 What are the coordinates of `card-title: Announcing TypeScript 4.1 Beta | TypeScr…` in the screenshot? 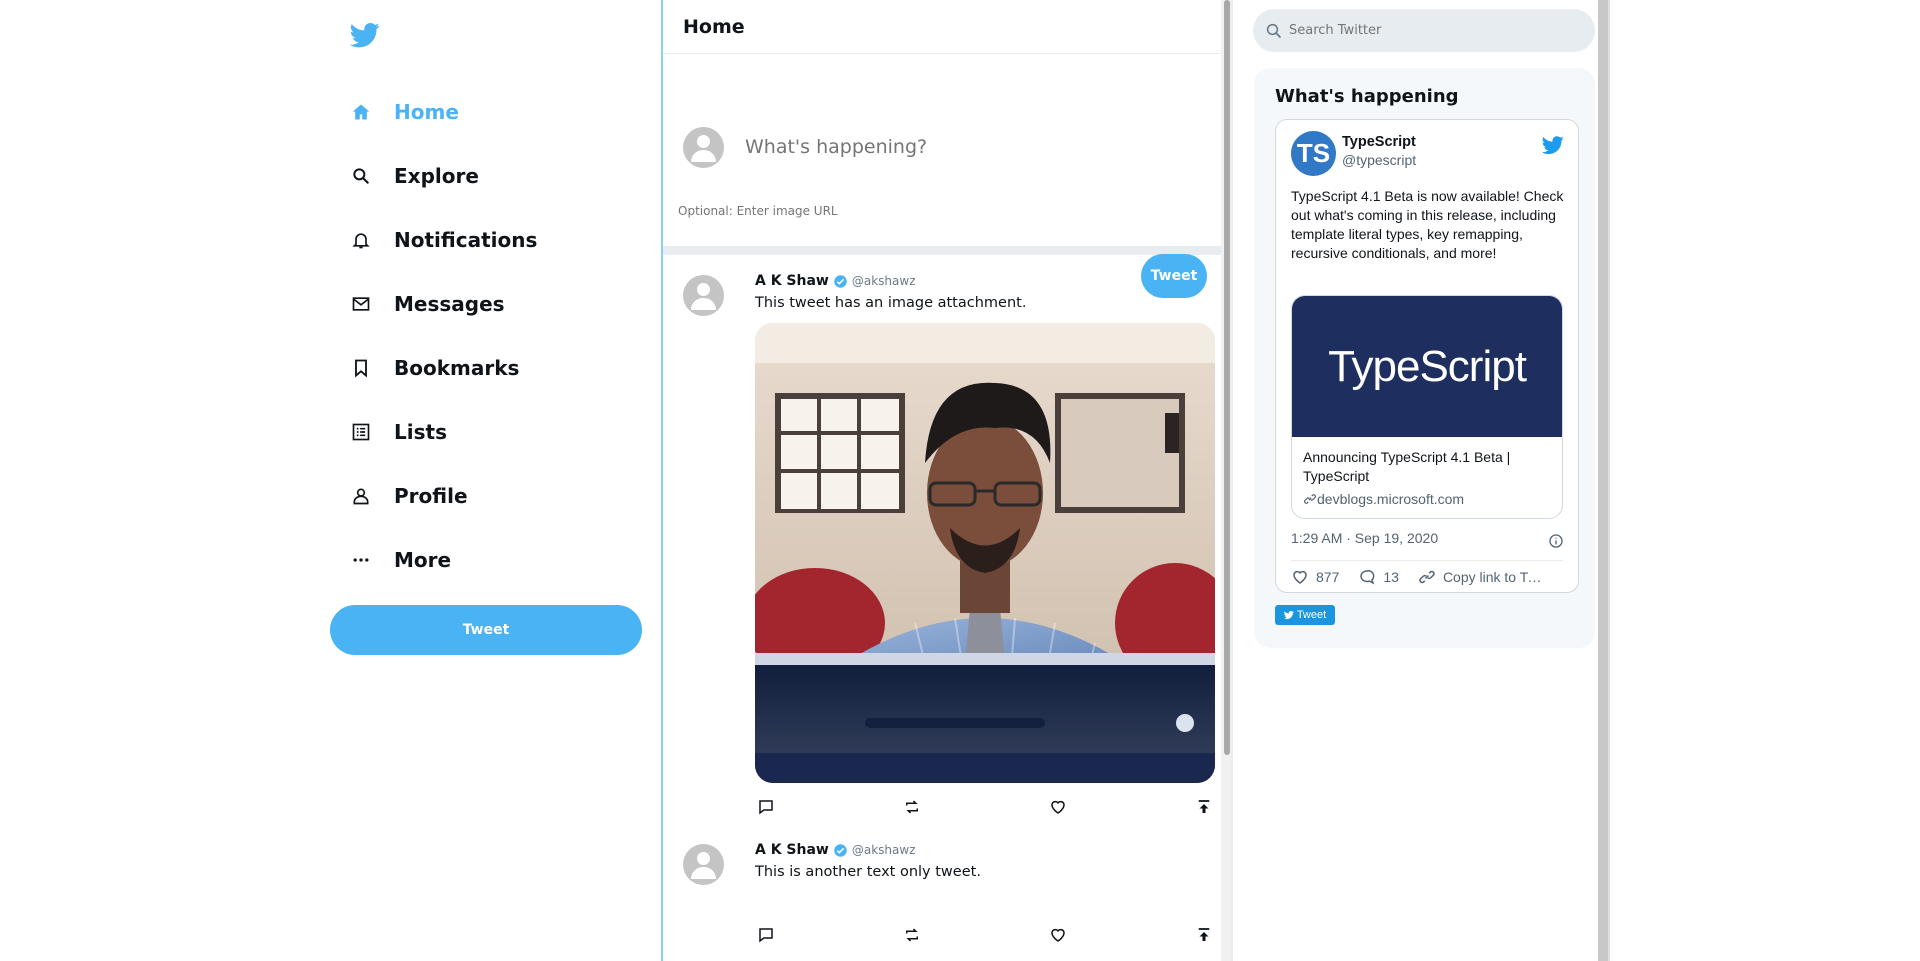 It's located at (1407, 466).